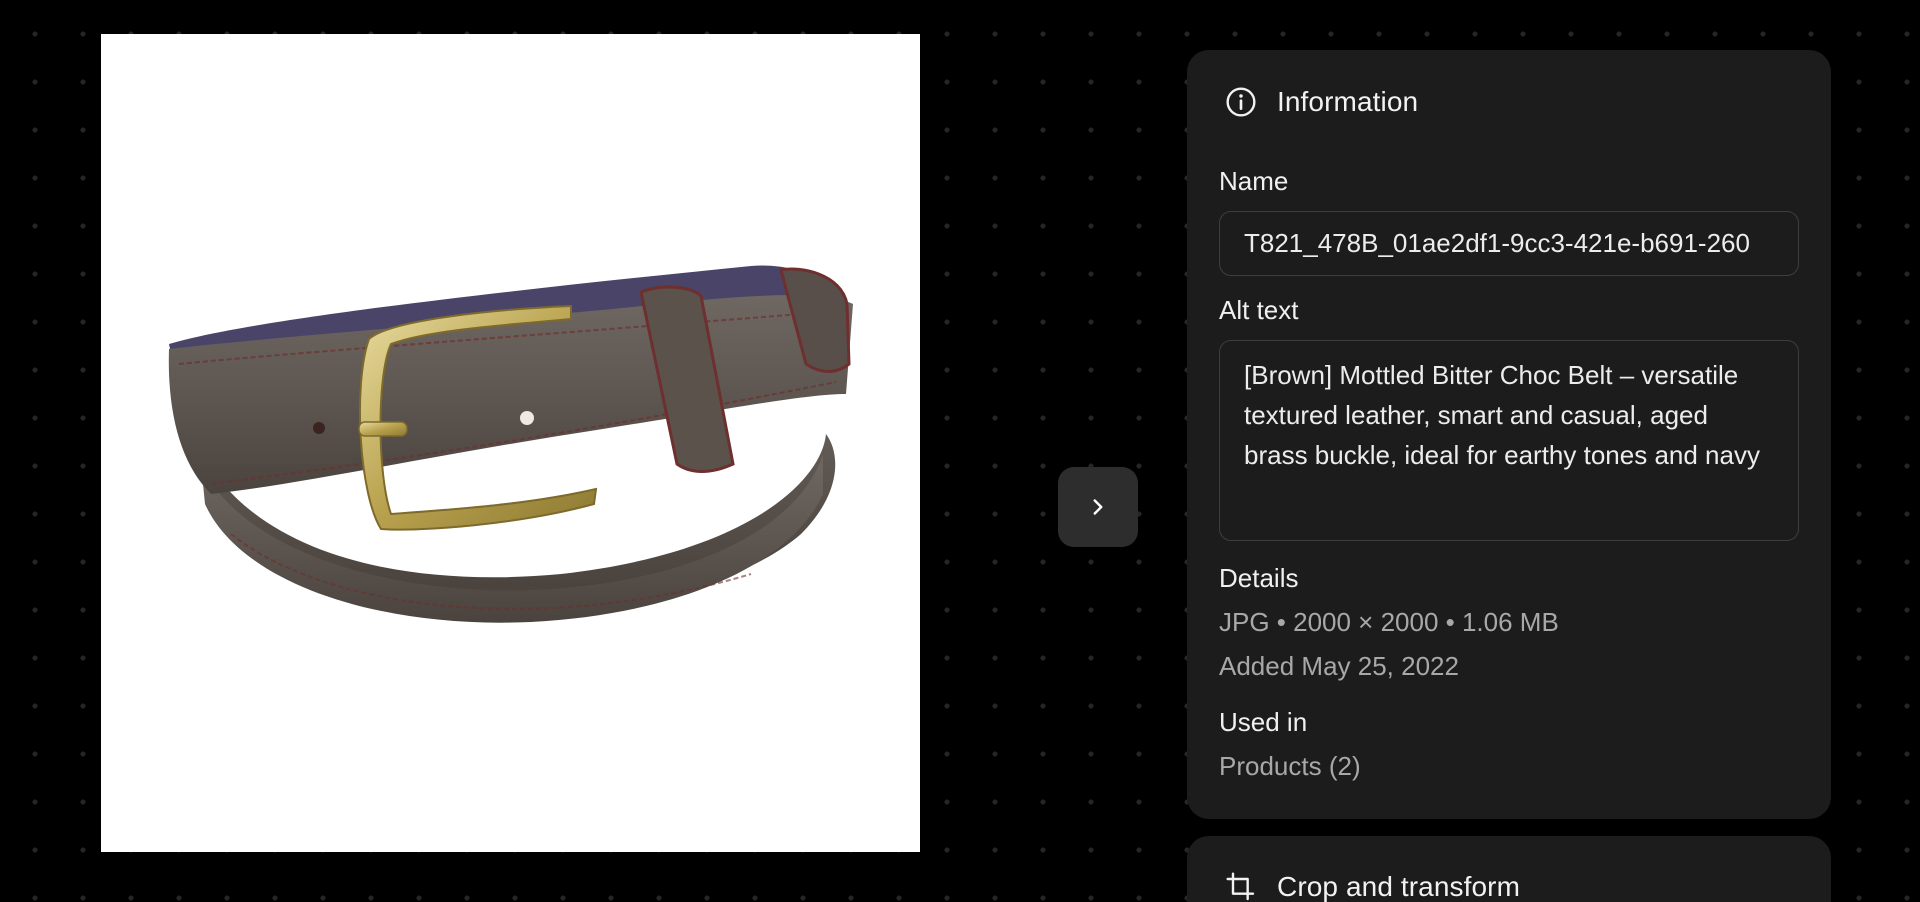 This screenshot has width=1920, height=902. Describe the element at coordinates (1240, 886) in the screenshot. I see `crop-icon` at that location.